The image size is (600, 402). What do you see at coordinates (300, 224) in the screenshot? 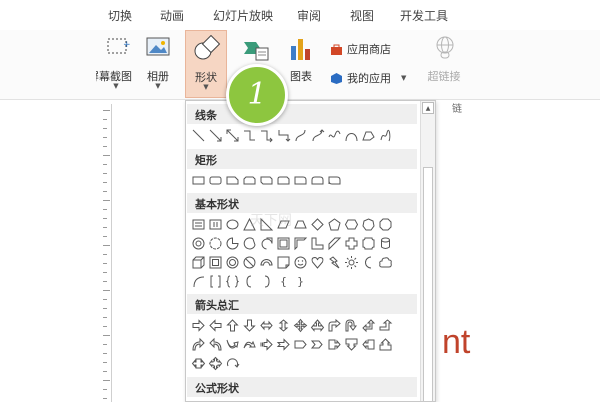
I see `trapezoid-icon` at bounding box center [300, 224].